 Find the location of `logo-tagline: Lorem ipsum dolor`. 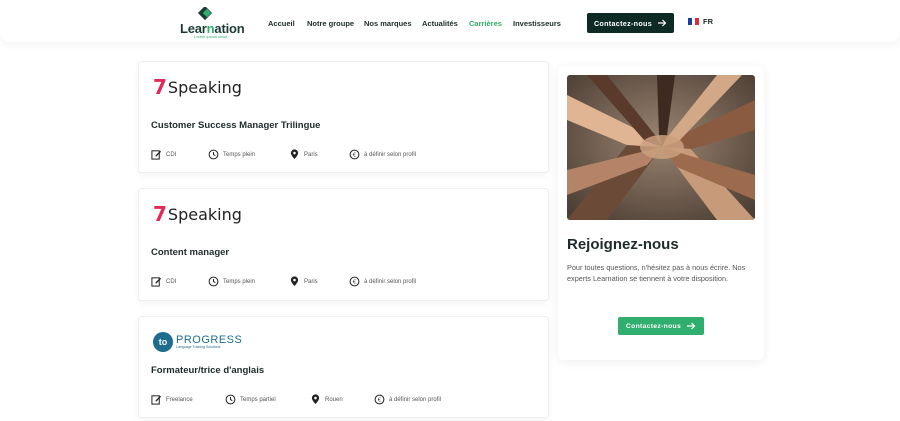

logo-tagline: Lorem ipsum dolor is located at coordinates (211, 36).